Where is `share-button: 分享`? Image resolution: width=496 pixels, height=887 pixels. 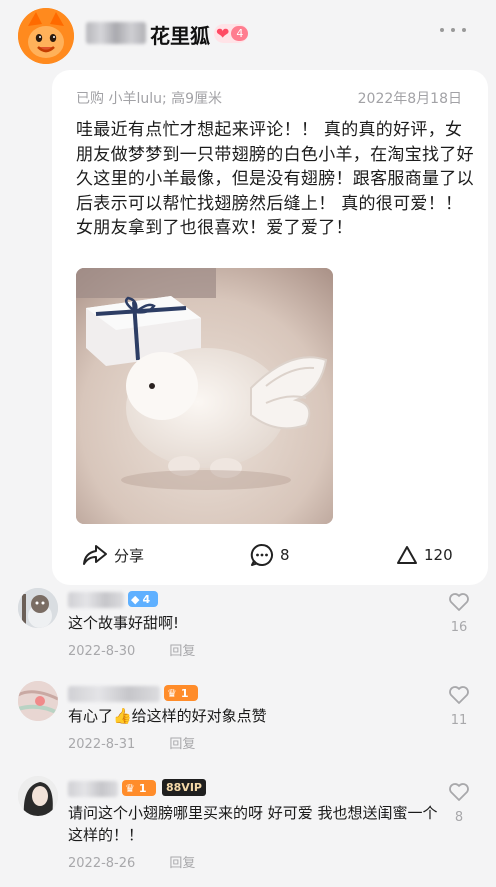
share-button: 分享 is located at coordinates (113, 555).